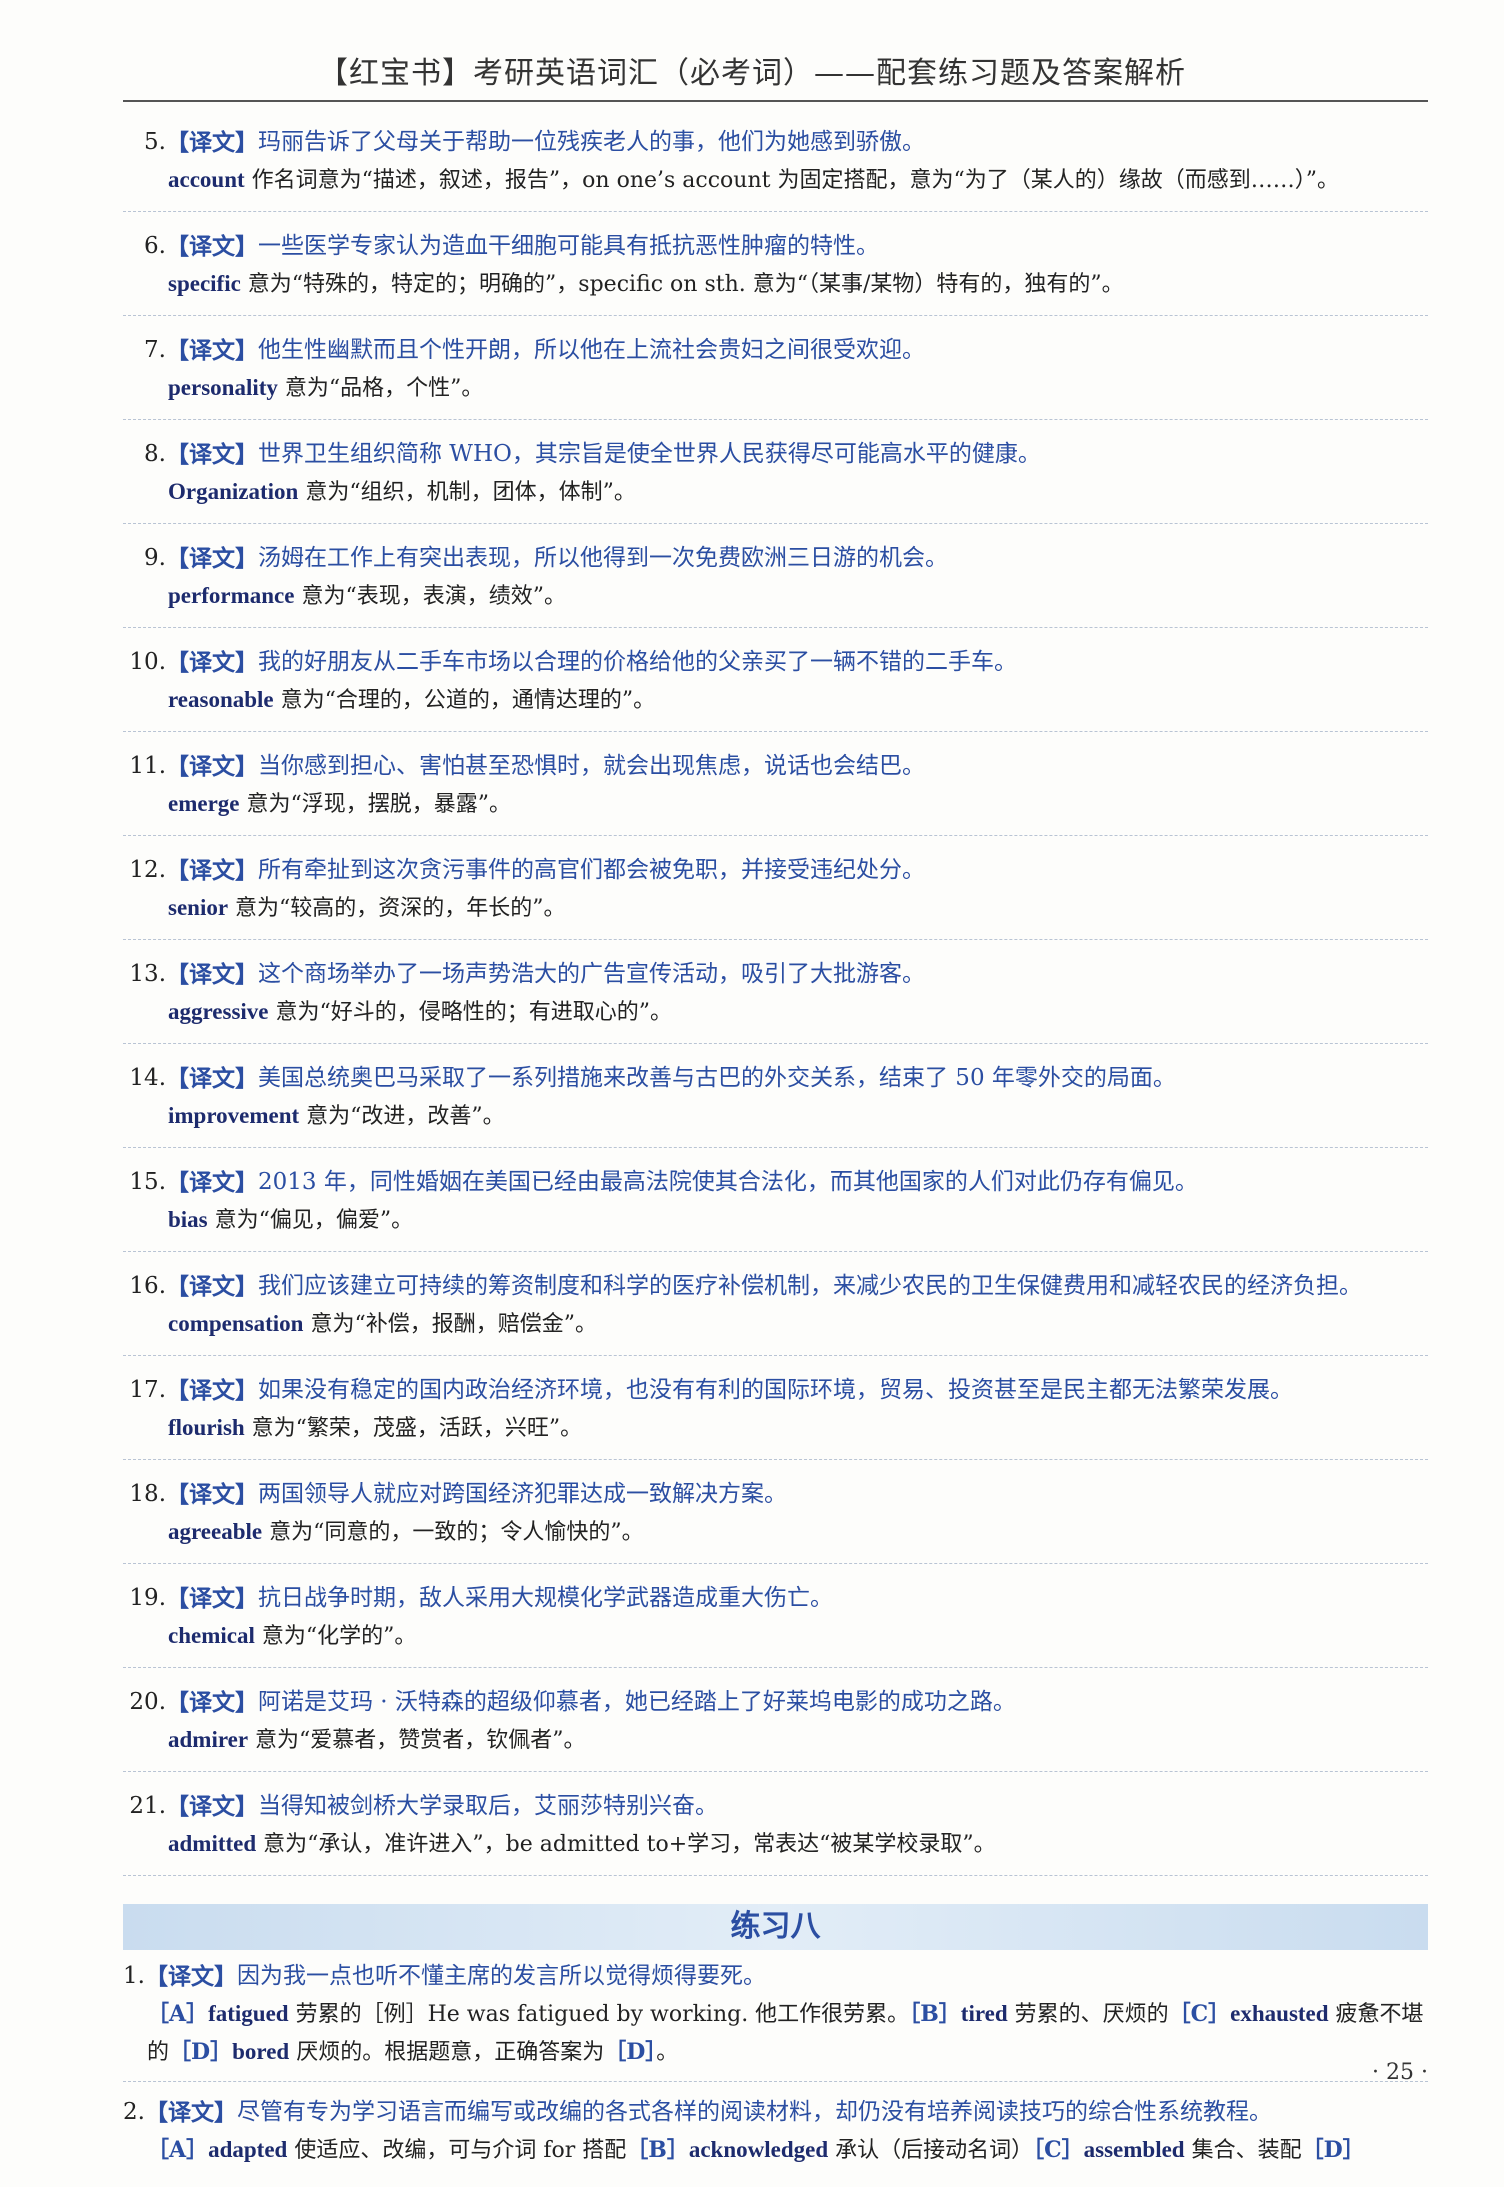 The height and width of the screenshot is (2187, 1504). Describe the element at coordinates (775, 101) in the screenshot. I see `header-rule` at that location.